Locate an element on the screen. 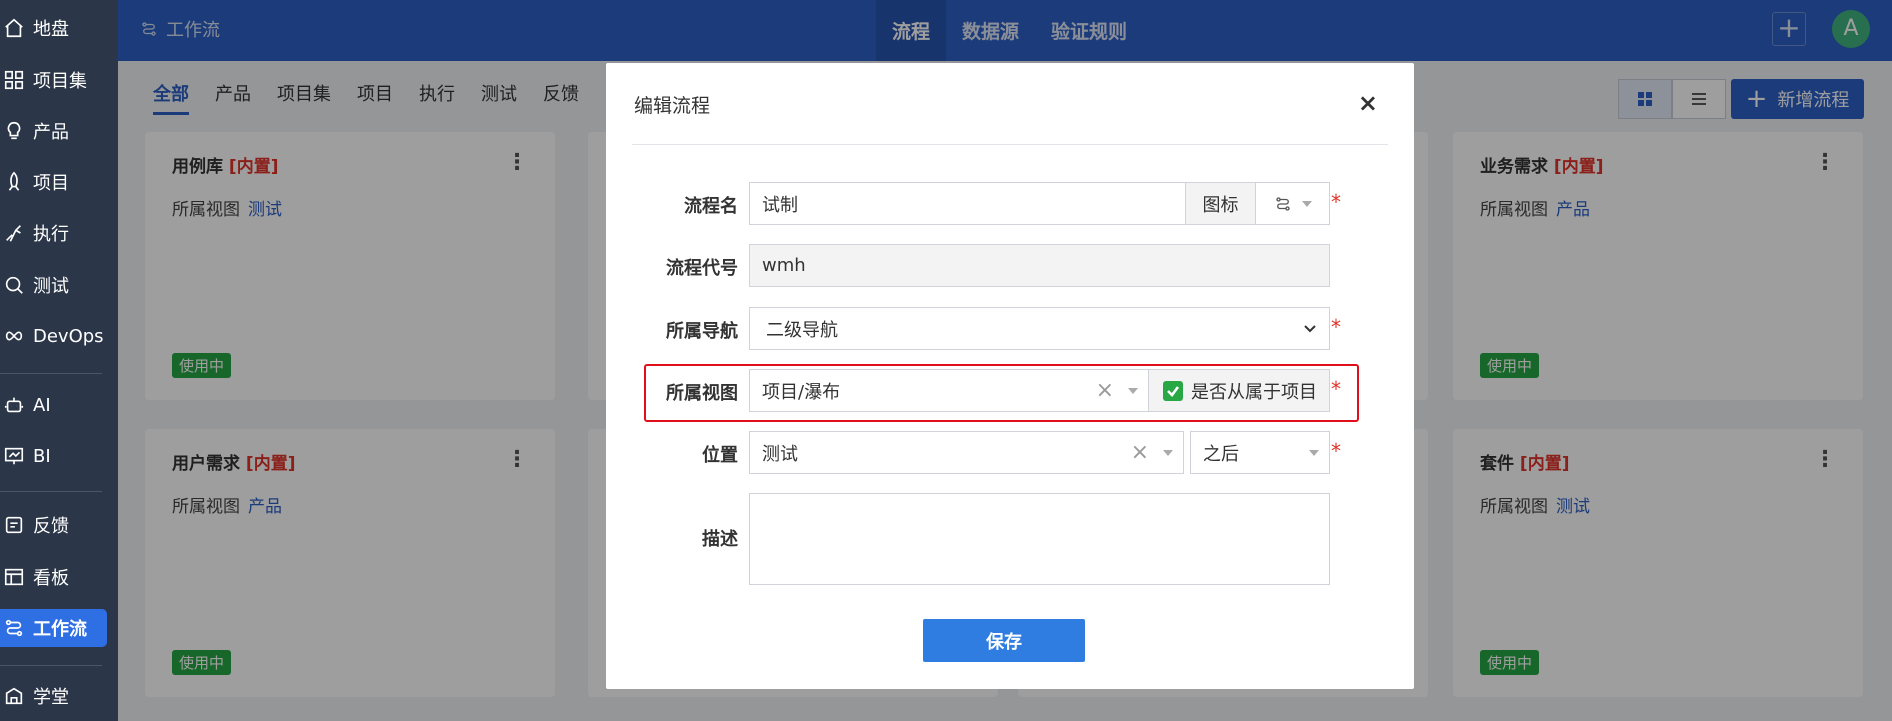  sidebar-item-bi: BI is located at coordinates (55, 456).